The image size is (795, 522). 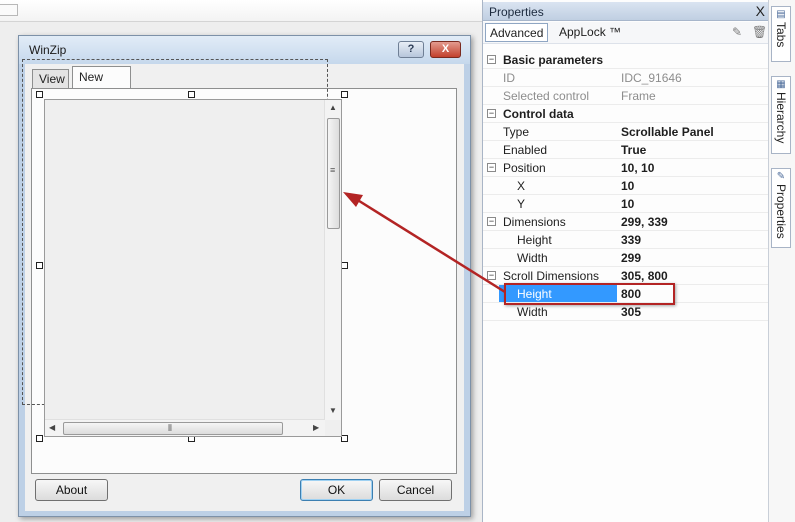 What do you see at coordinates (336, 490) in the screenshot?
I see `ok-button: OK` at bounding box center [336, 490].